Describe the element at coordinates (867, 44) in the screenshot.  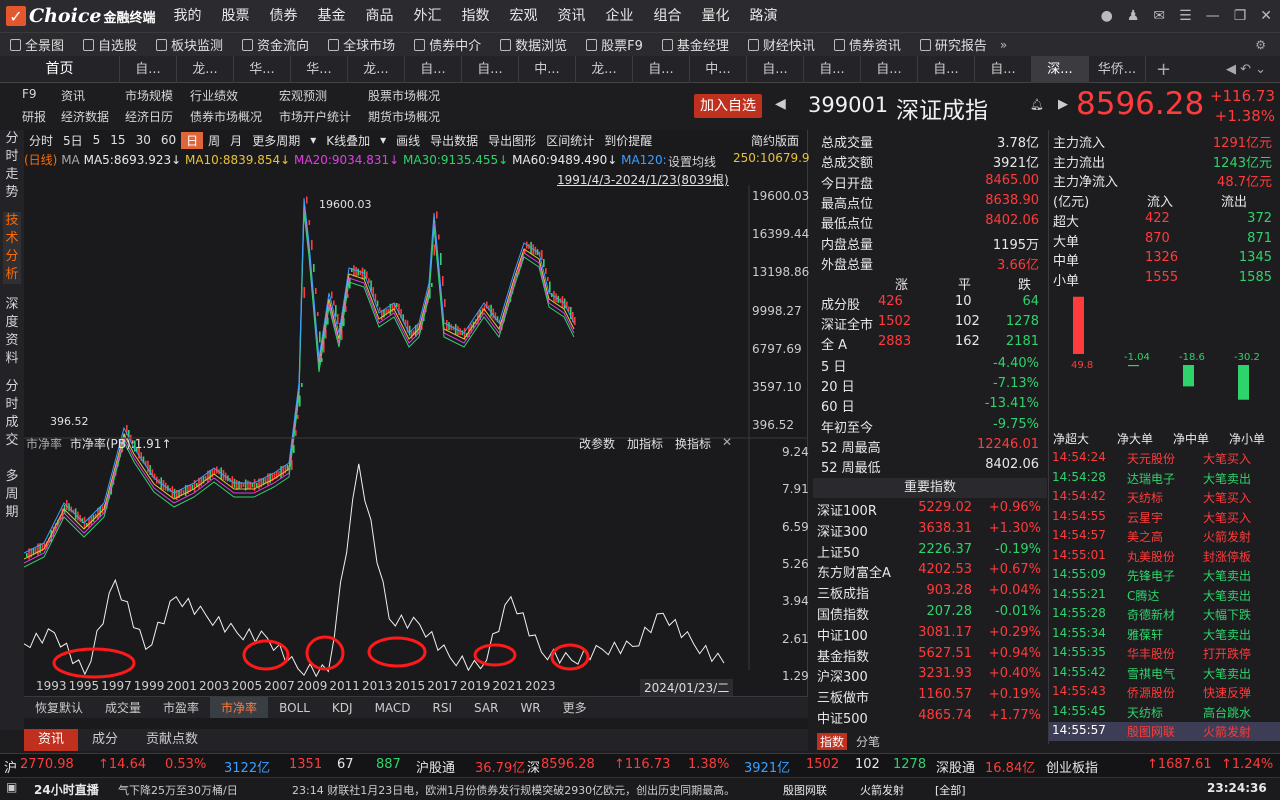
I see `toolbar-item-10: 债券资讯` at that location.